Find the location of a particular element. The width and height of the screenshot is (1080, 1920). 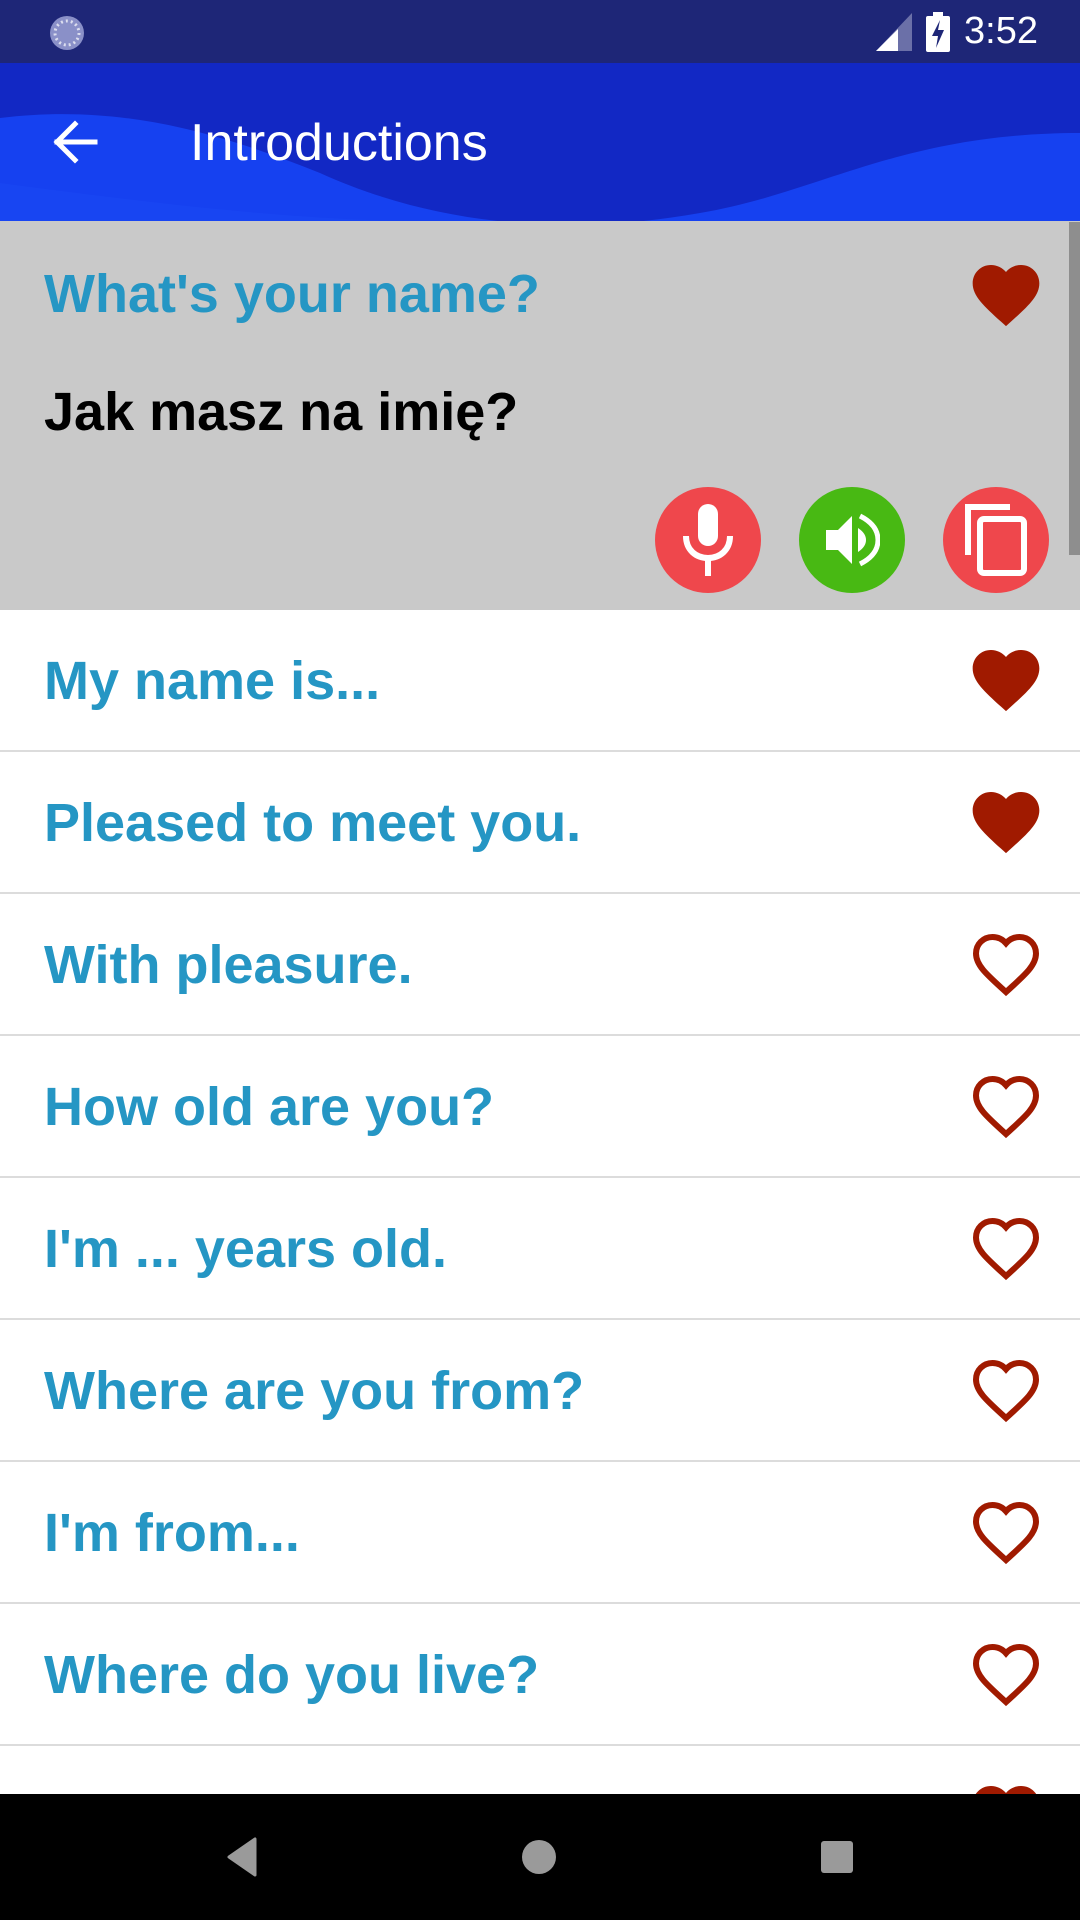

play-audio-button is located at coordinates (852, 540).